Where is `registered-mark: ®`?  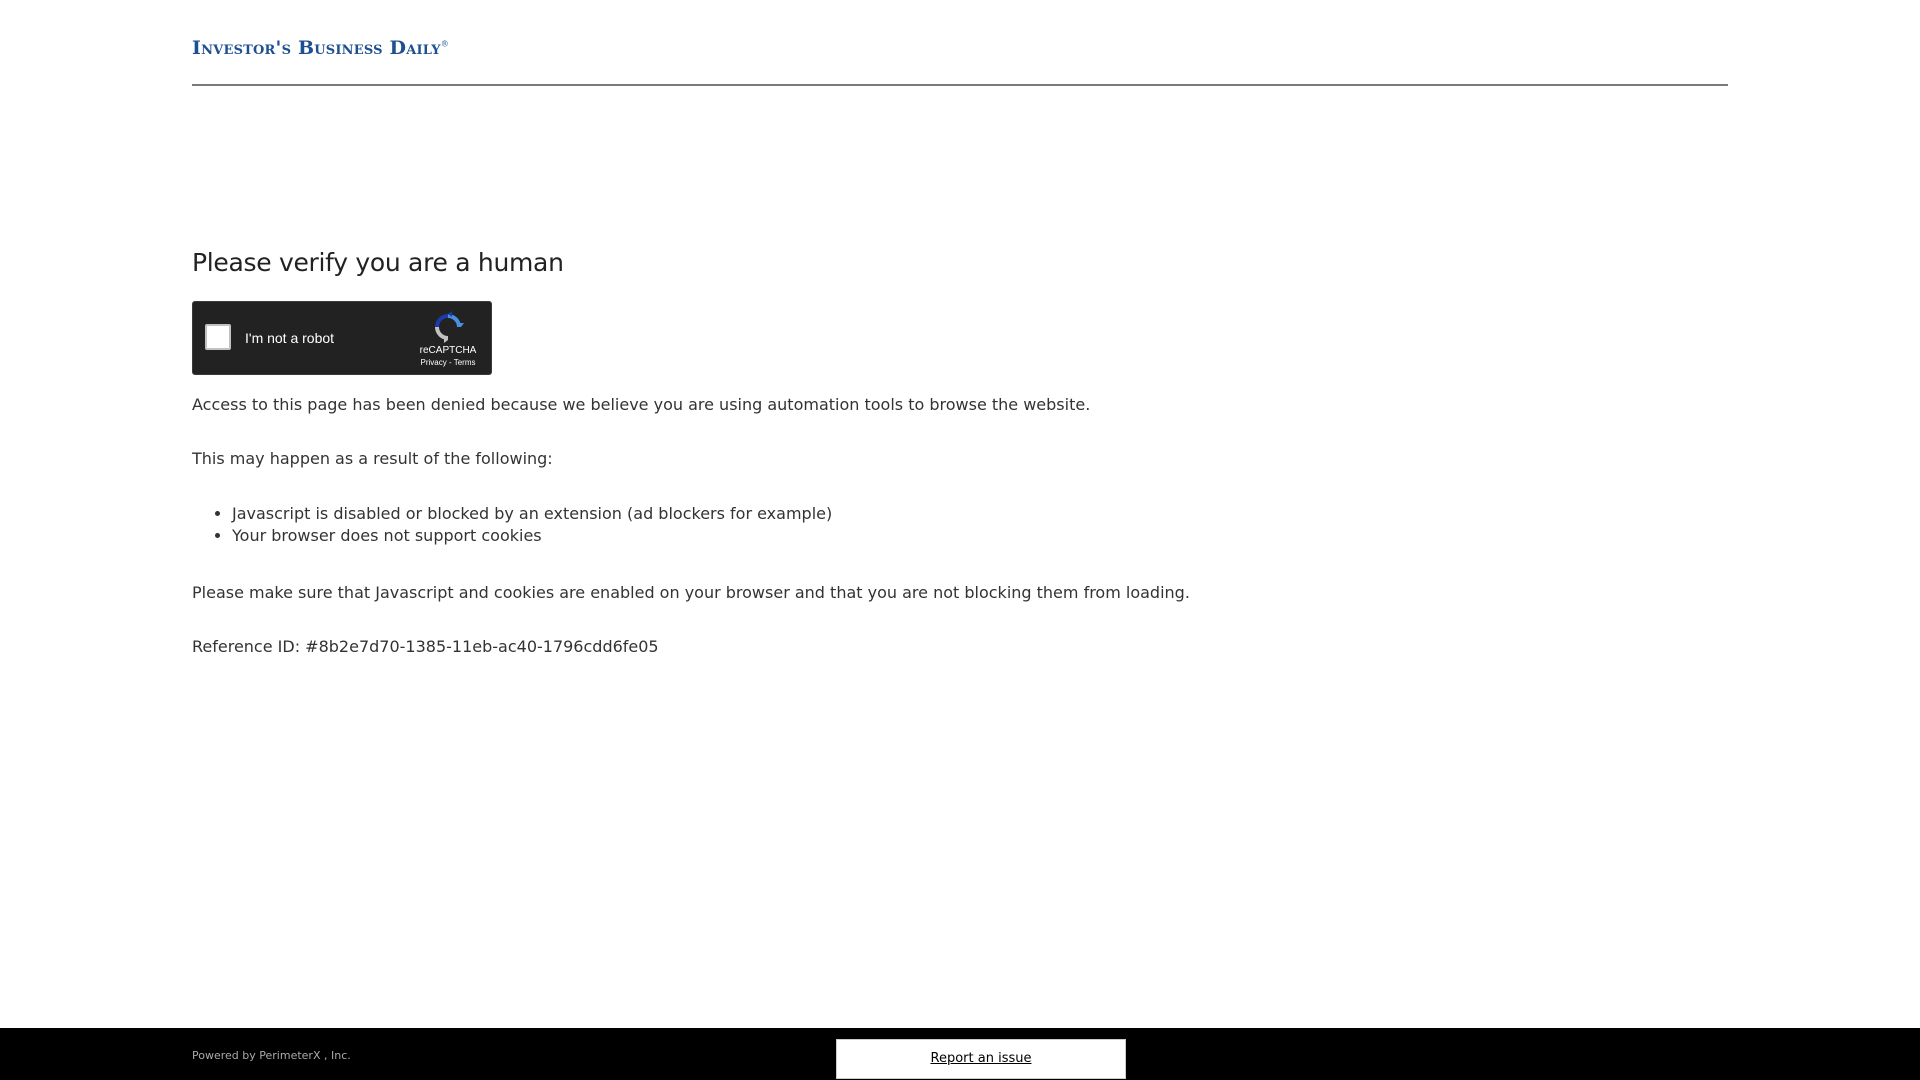
registered-mark: ® is located at coordinates (444, 44).